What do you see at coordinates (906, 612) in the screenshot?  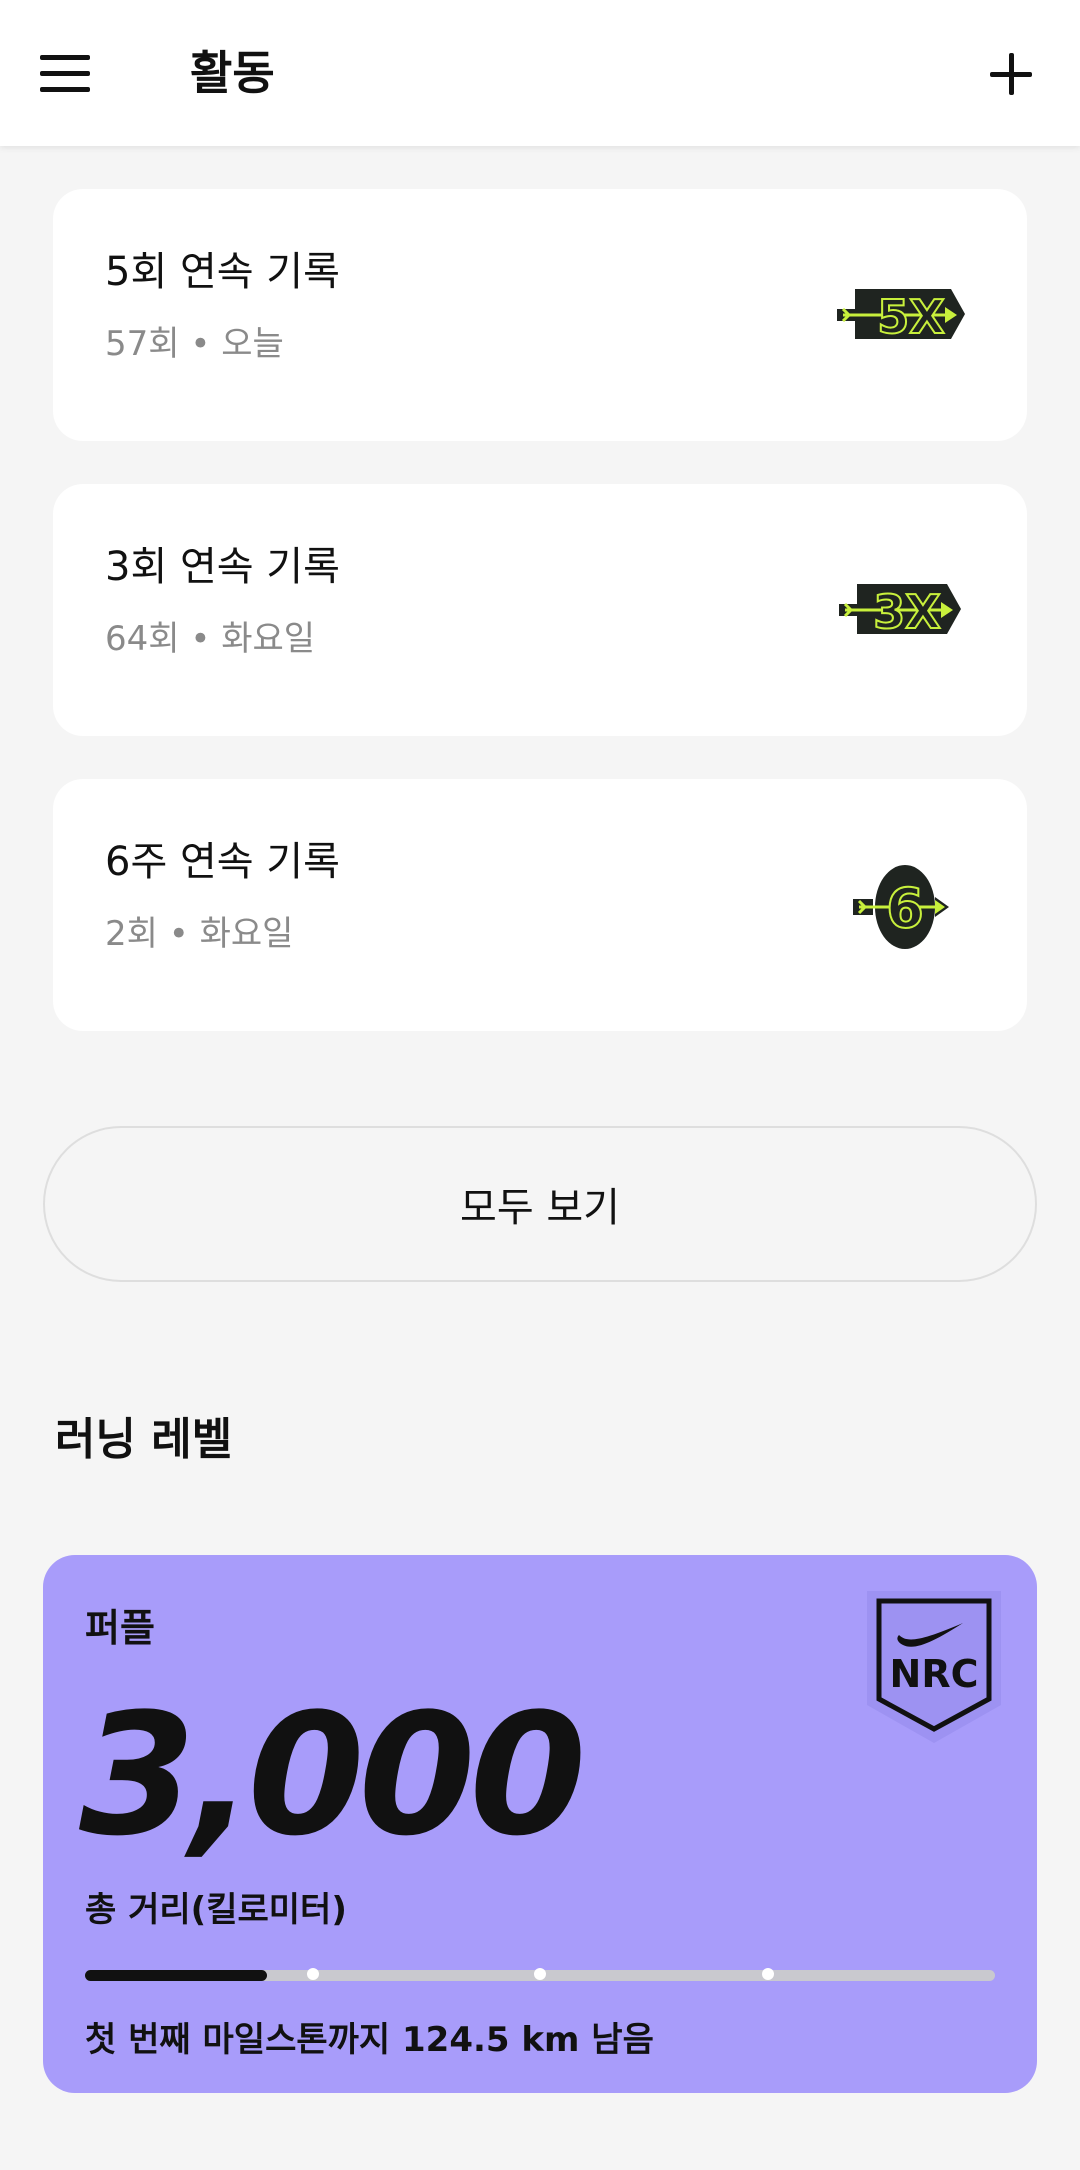 I see `badge-text: 3X` at bounding box center [906, 612].